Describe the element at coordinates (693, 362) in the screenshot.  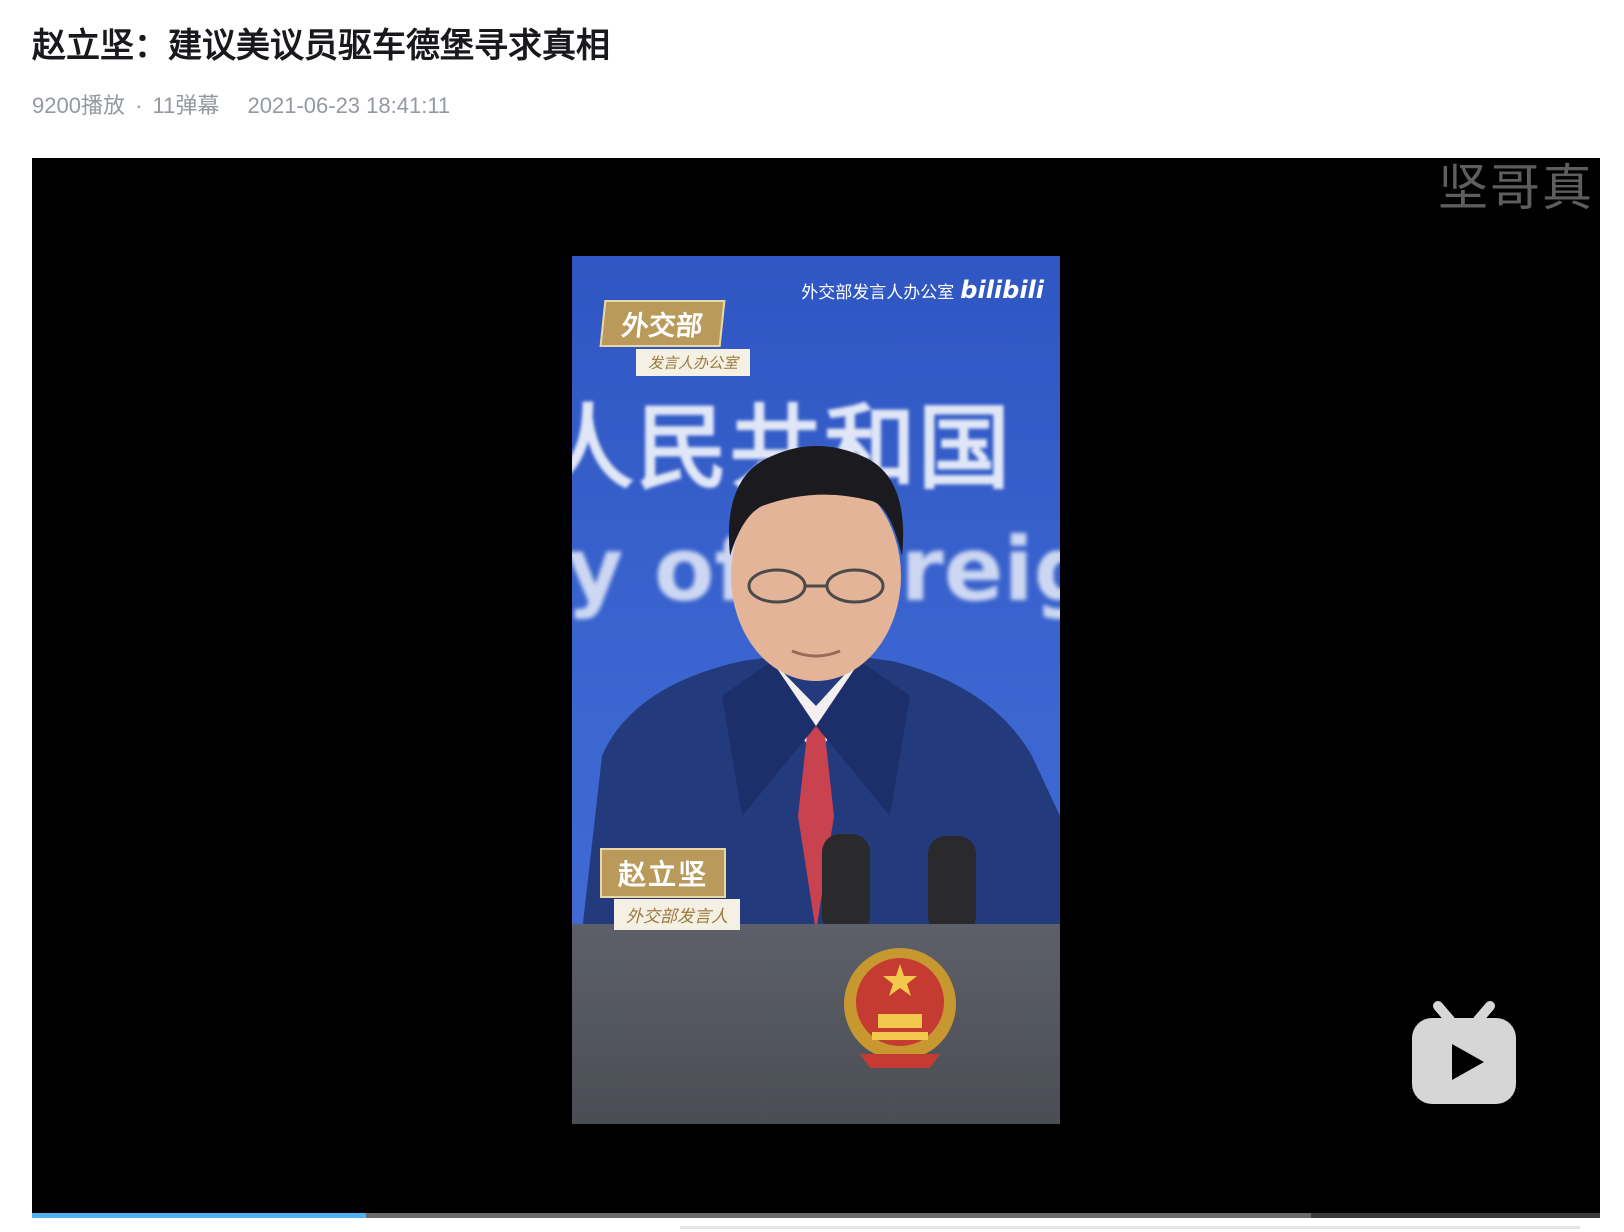
I see `mfa-badge-sub: 发言人办公室` at that location.